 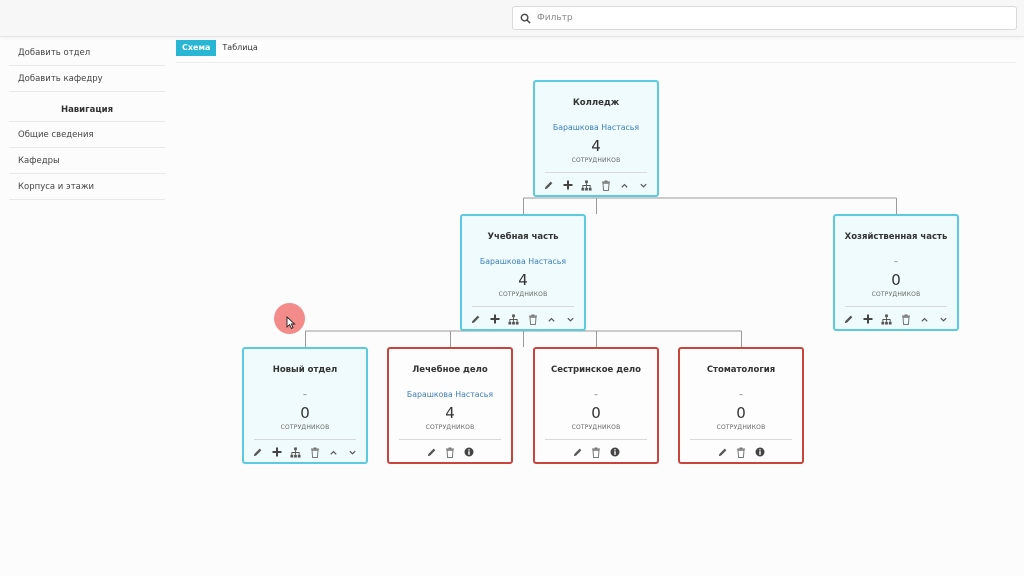 I want to click on org-card-dentistry: Стоматология – 0 СОТРУДНИКОВ, so click(x=741, y=405).